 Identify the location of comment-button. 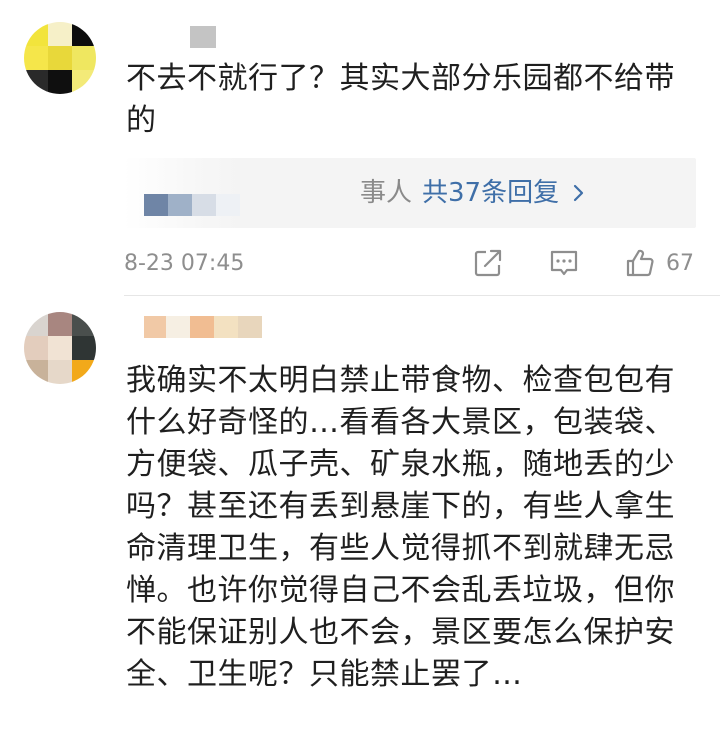
(564, 263).